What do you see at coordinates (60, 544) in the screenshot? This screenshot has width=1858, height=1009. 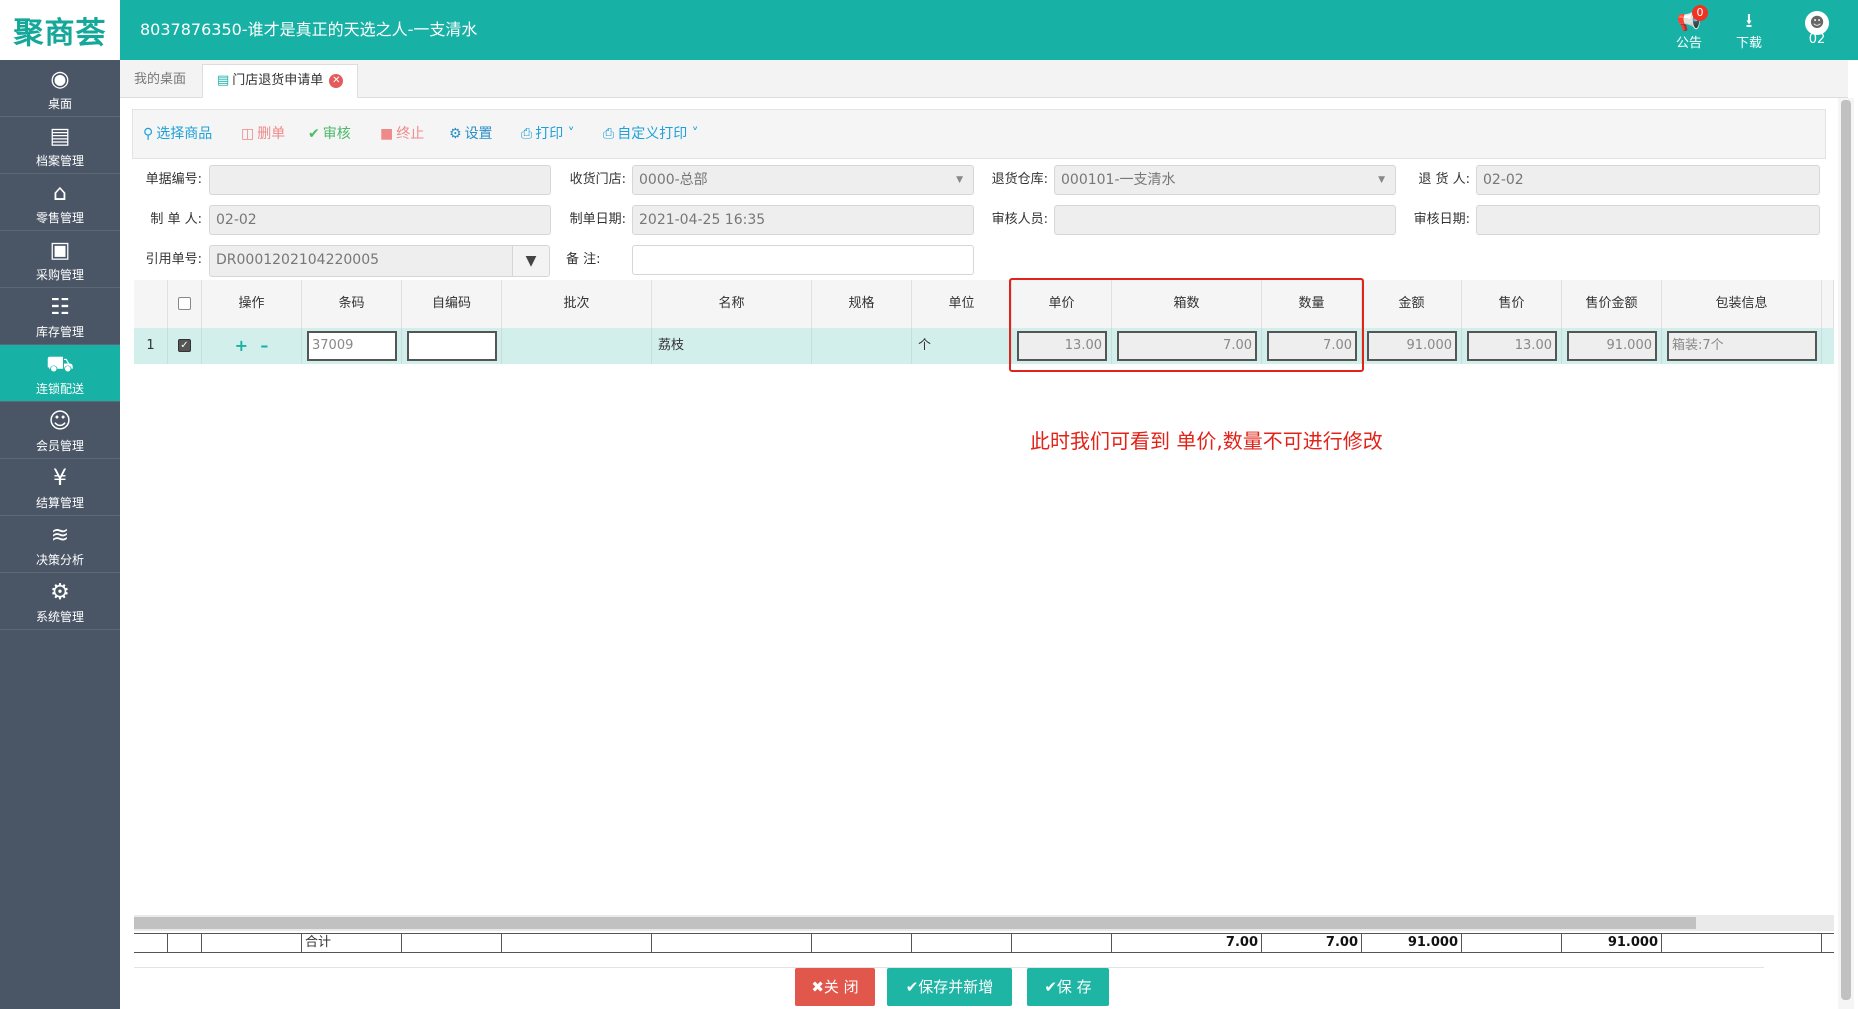 I see `sidebar-item-analysis: ≋ 决策分析` at bounding box center [60, 544].